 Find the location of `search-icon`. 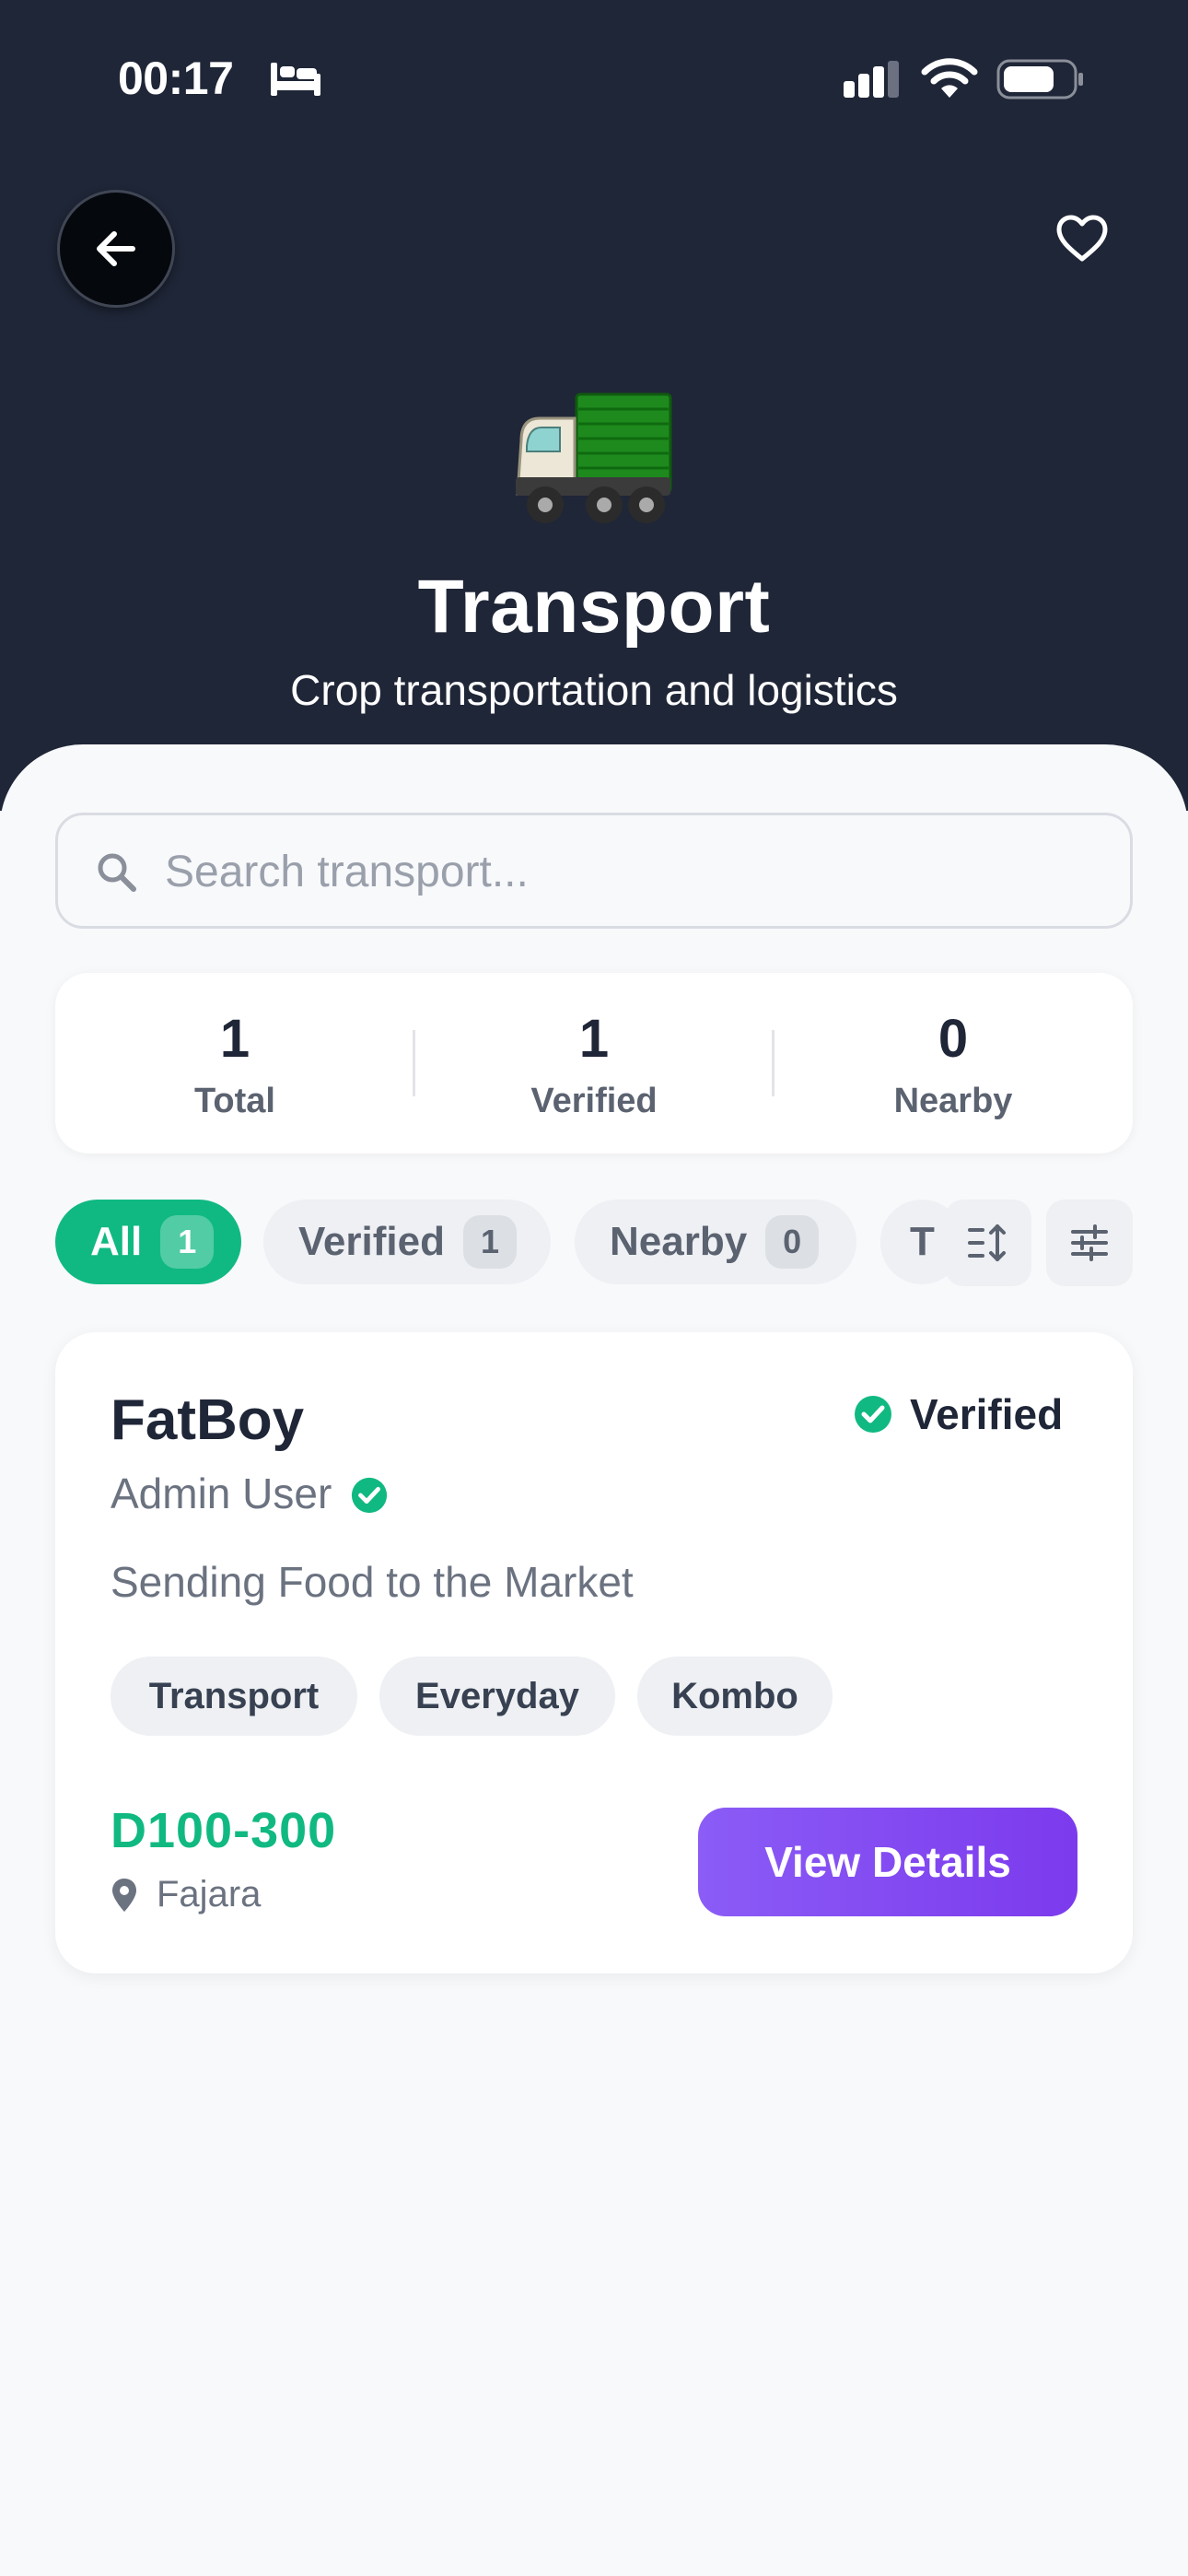

search-icon is located at coordinates (117, 872).